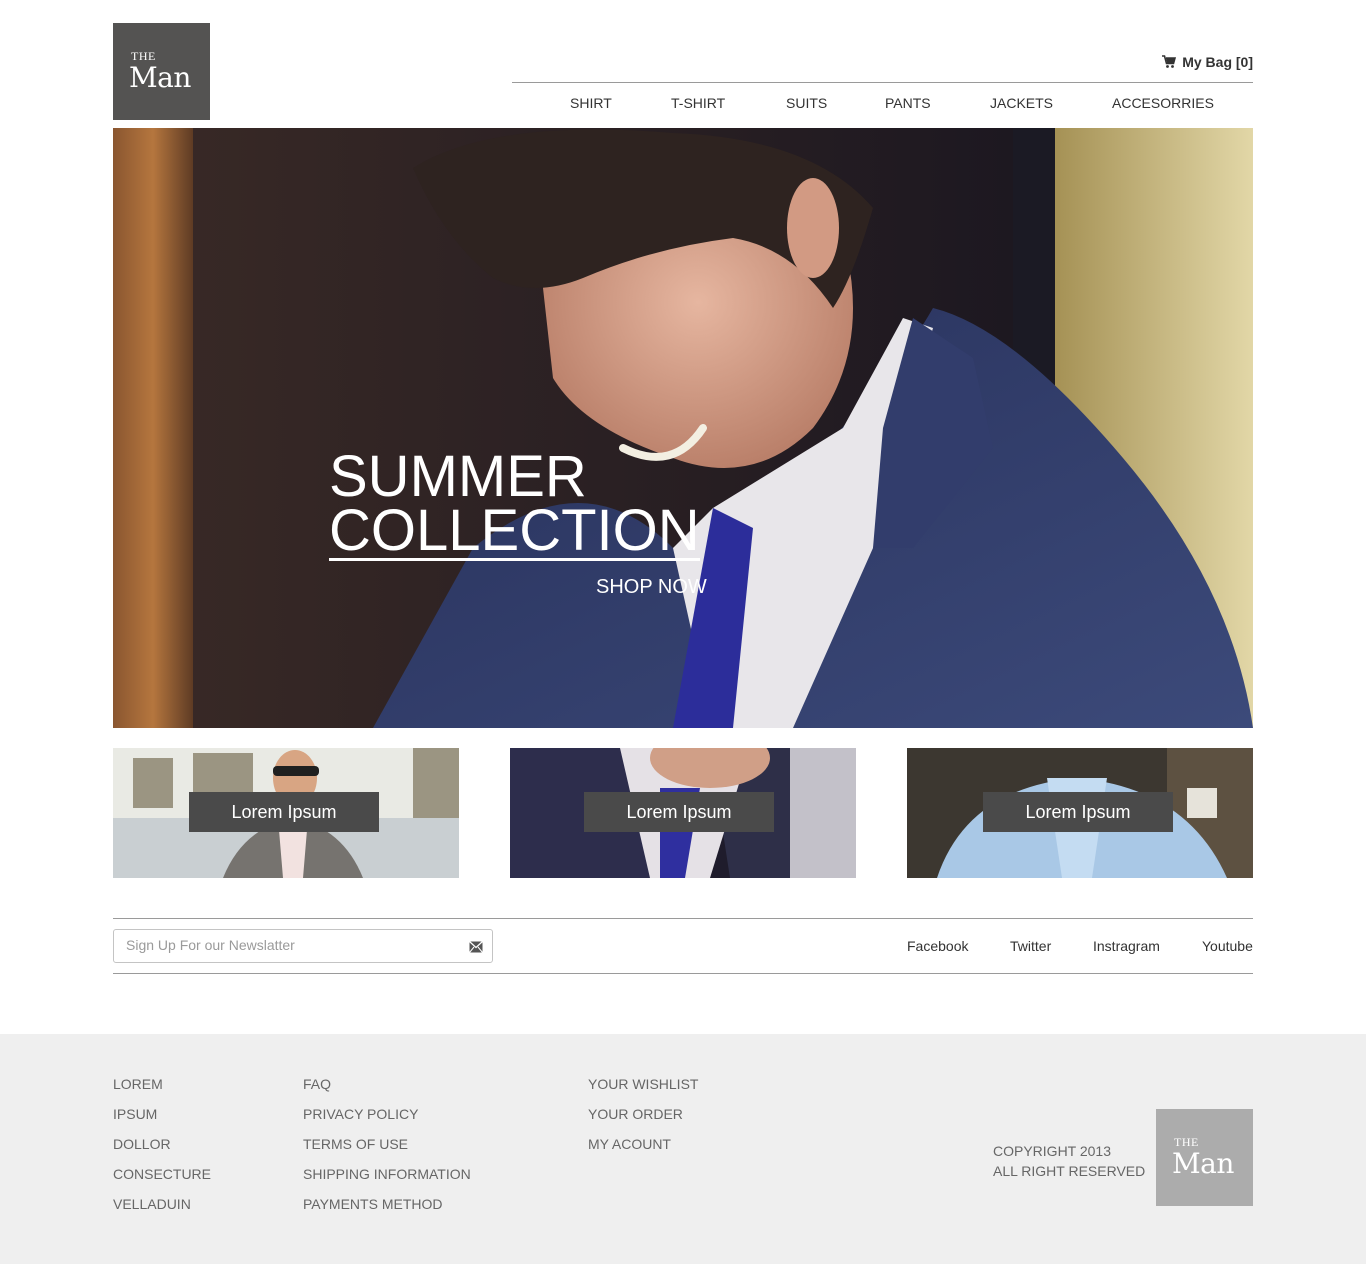  Describe the element at coordinates (1069, 1171) in the screenshot. I see `copyright-line-2: ALL RIGHT RESERVED` at that location.